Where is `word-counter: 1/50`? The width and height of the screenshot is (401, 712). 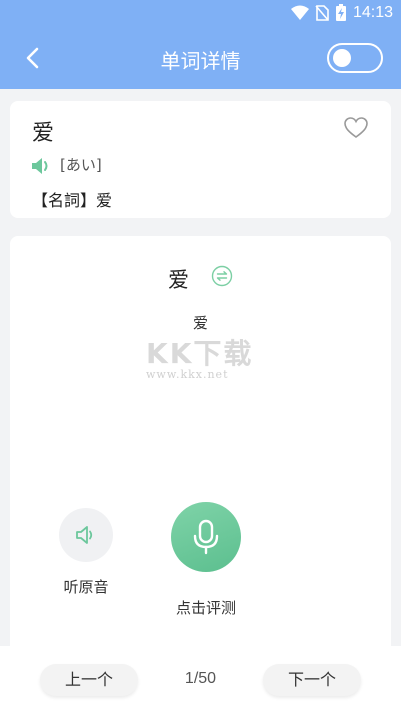 word-counter: 1/50 is located at coordinates (200, 678).